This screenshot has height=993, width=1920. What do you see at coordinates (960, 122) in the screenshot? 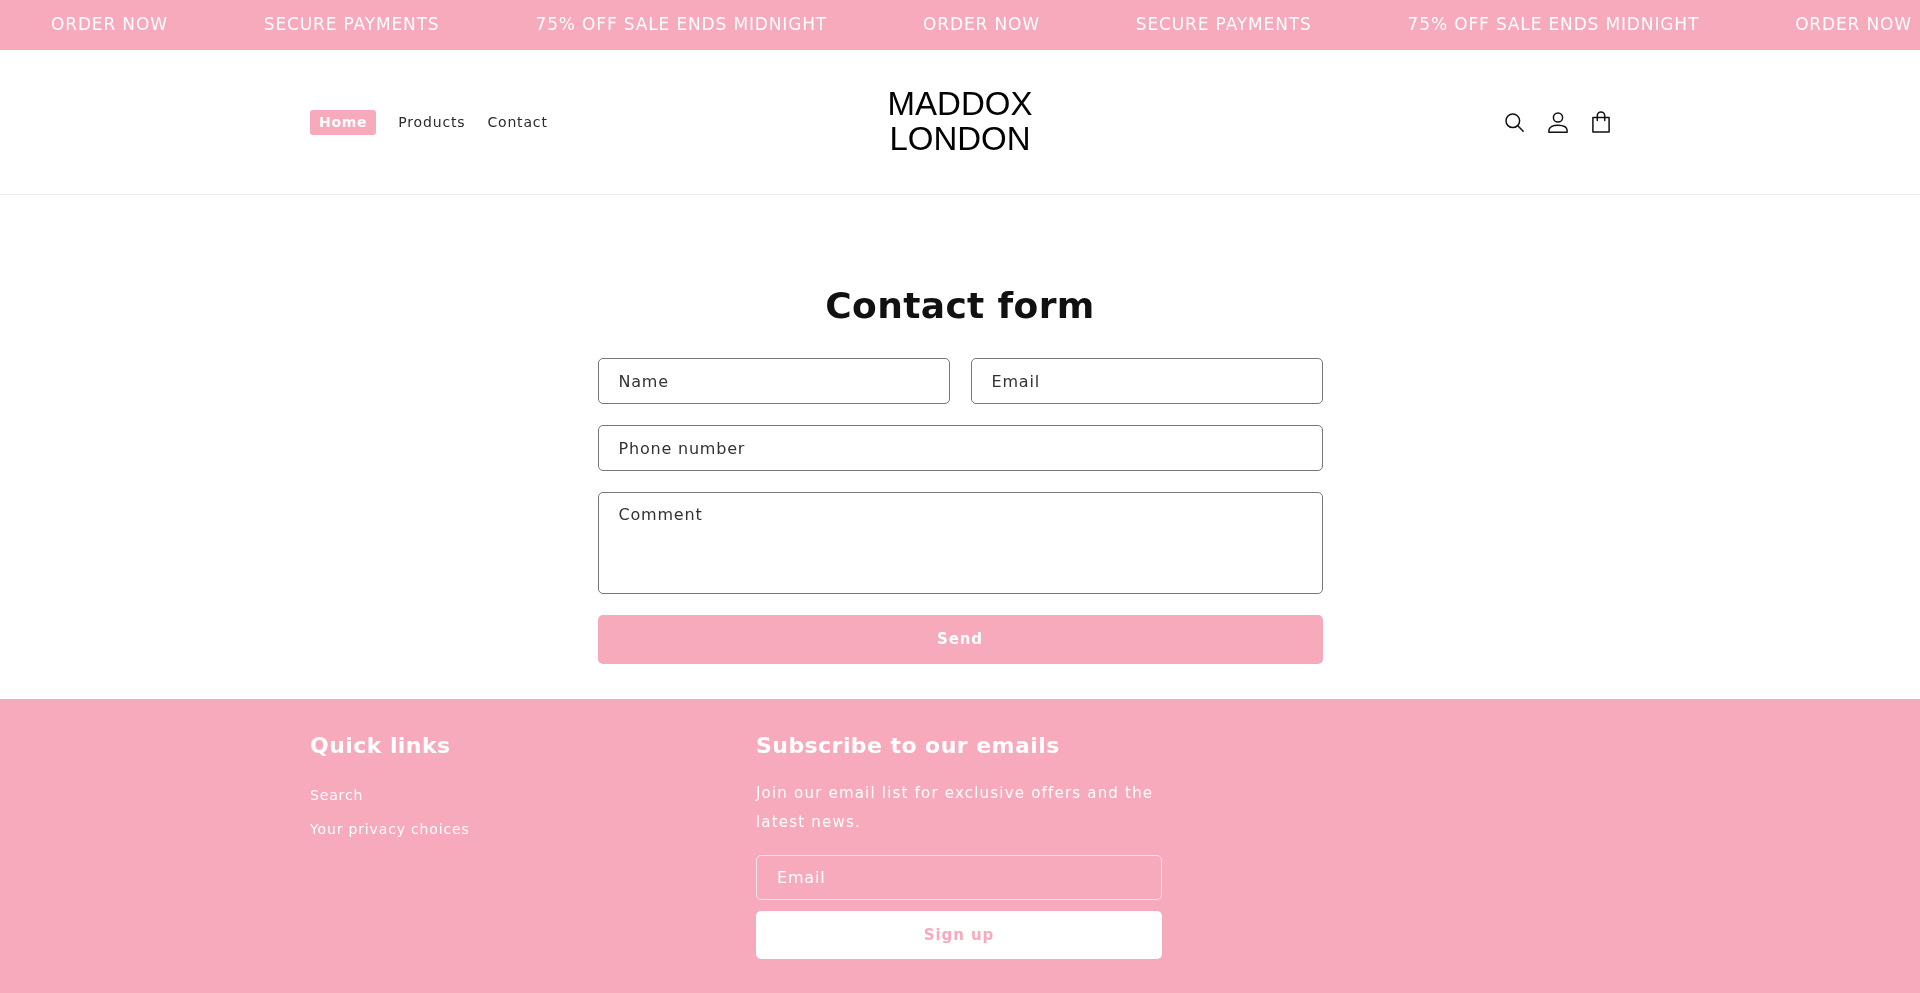
I see `store-logo: MADDOX LONDON` at bounding box center [960, 122].